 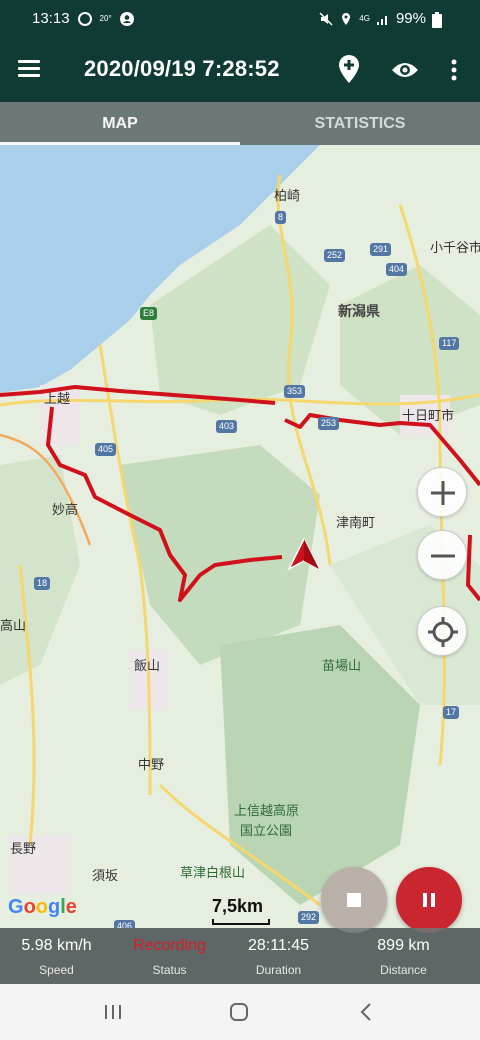 I want to click on system-nav-bar, so click(x=240, y=1012).